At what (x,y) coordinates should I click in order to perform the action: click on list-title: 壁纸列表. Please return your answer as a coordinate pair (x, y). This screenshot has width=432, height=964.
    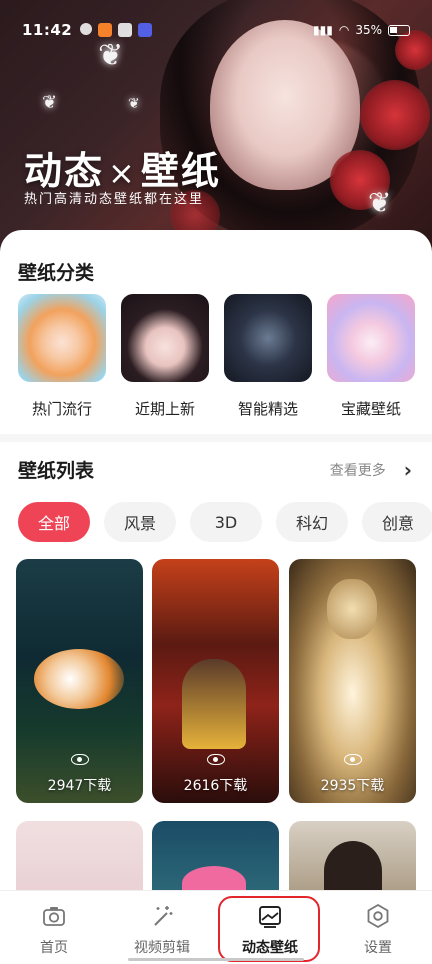
    Looking at the image, I should click on (56, 471).